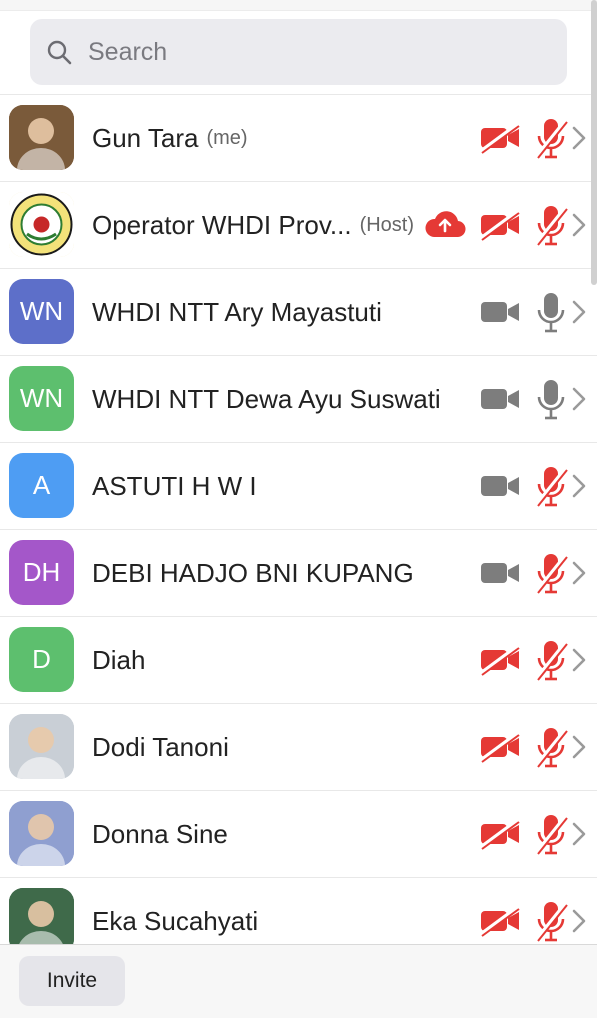 The image size is (597, 1018). I want to click on participant-row: Donna Sine, so click(298, 834).